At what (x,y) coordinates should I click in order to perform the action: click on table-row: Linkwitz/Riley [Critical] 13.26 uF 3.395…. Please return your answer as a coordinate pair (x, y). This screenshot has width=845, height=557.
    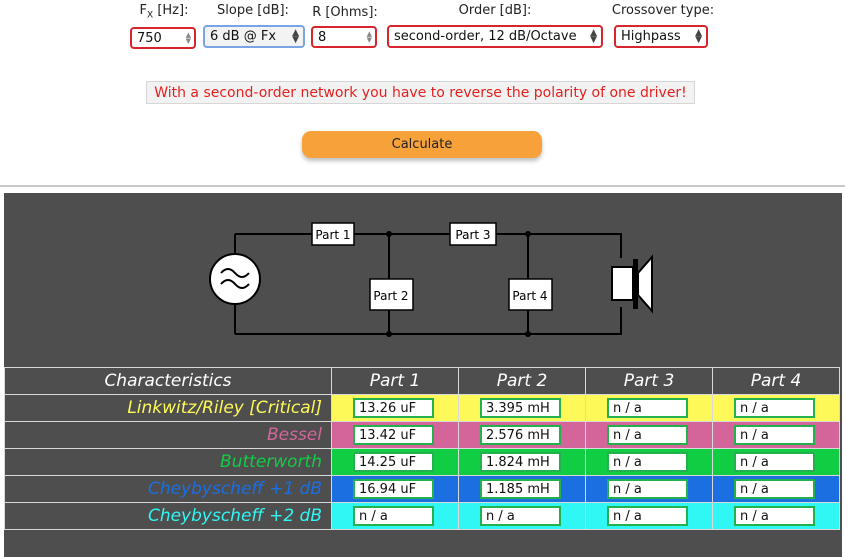
    Looking at the image, I should click on (422, 408).